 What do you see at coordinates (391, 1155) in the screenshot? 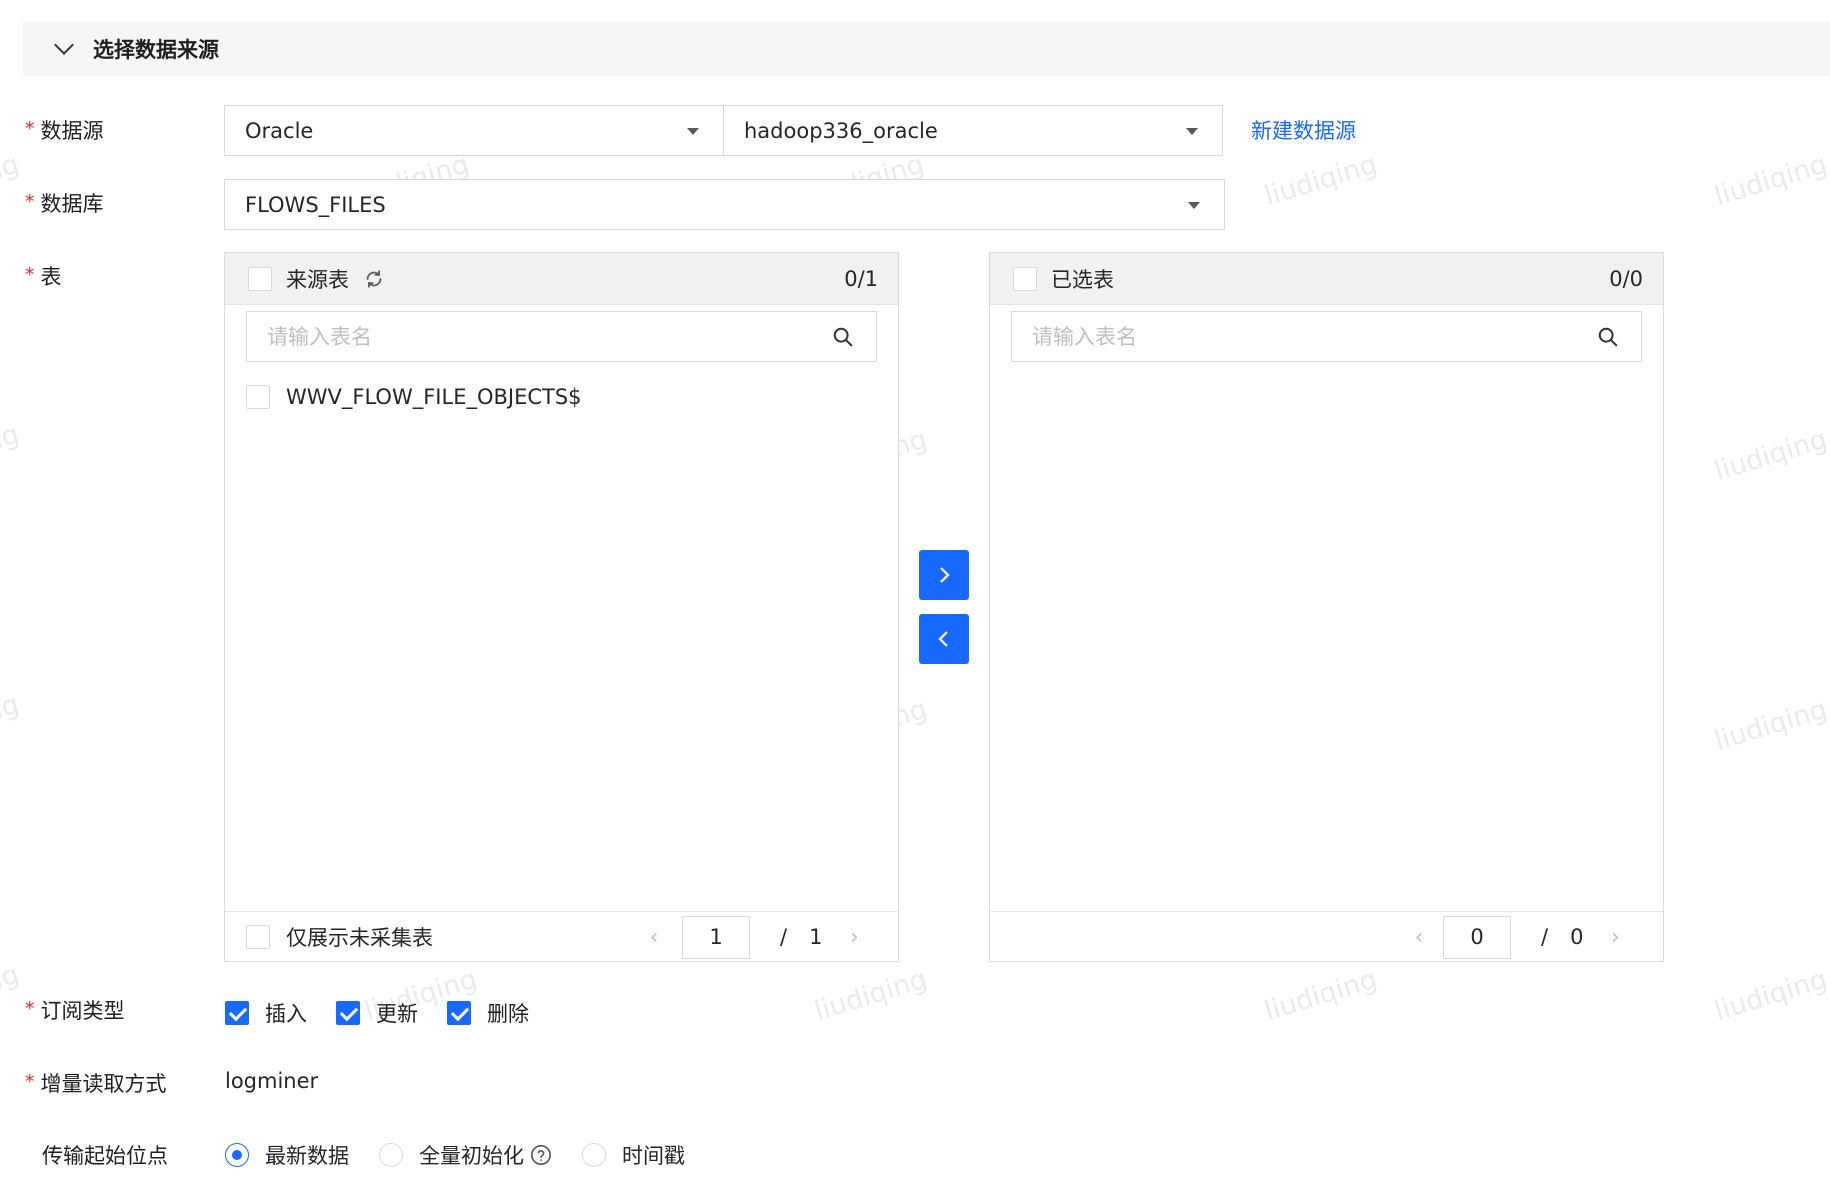
I see `full-init-radio` at bounding box center [391, 1155].